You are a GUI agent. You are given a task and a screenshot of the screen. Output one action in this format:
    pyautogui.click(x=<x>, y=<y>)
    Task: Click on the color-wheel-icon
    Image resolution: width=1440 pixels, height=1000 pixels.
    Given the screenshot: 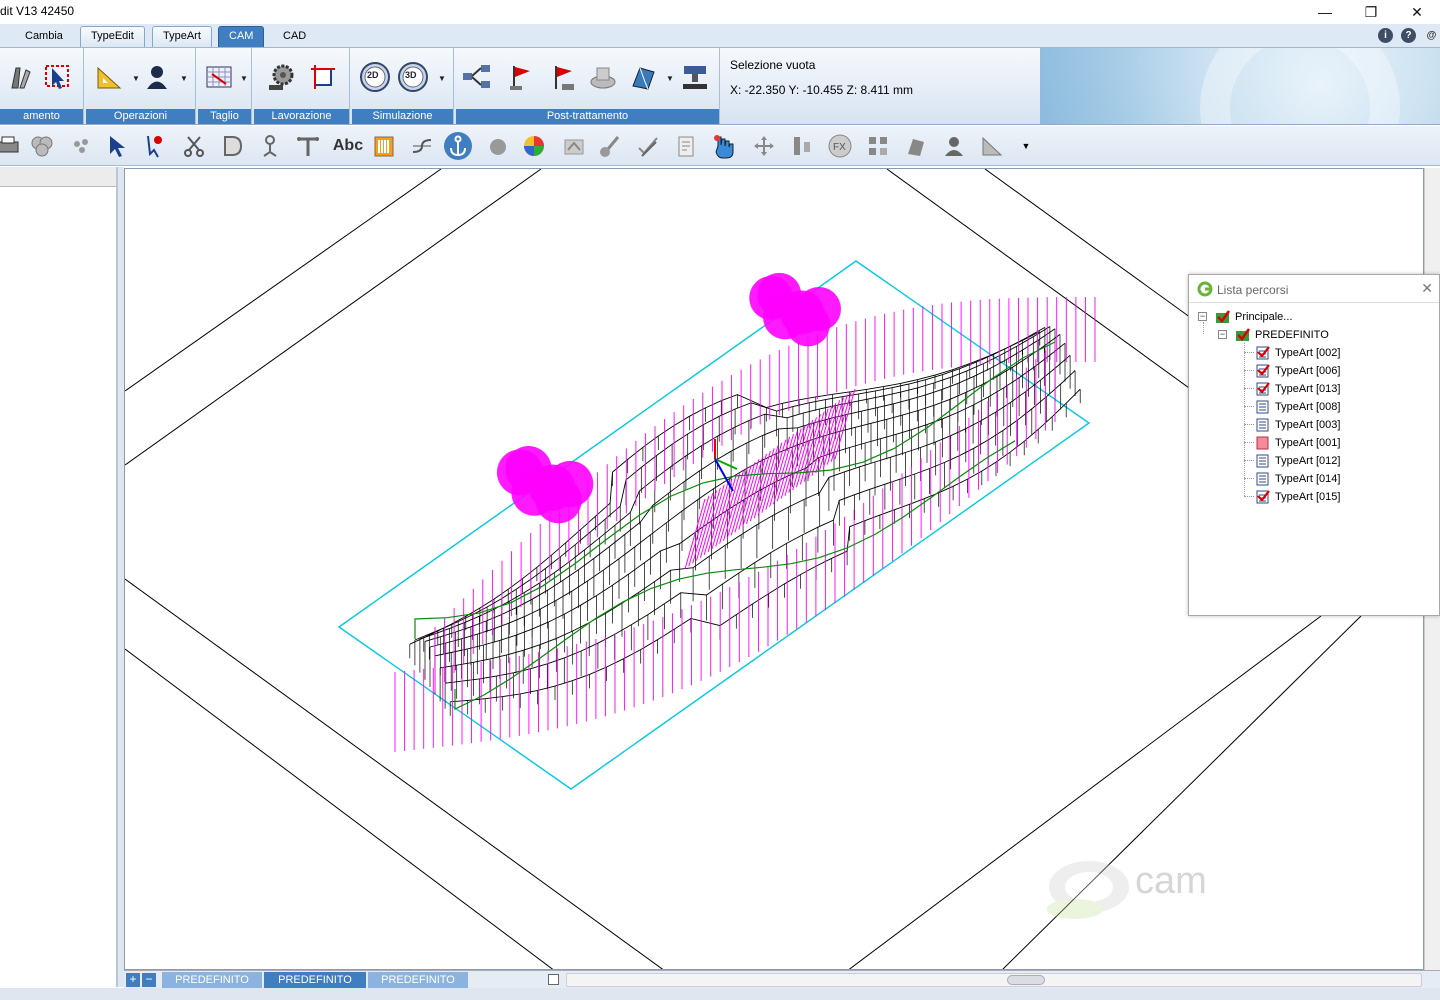 What is the action you would take?
    pyautogui.click(x=534, y=146)
    